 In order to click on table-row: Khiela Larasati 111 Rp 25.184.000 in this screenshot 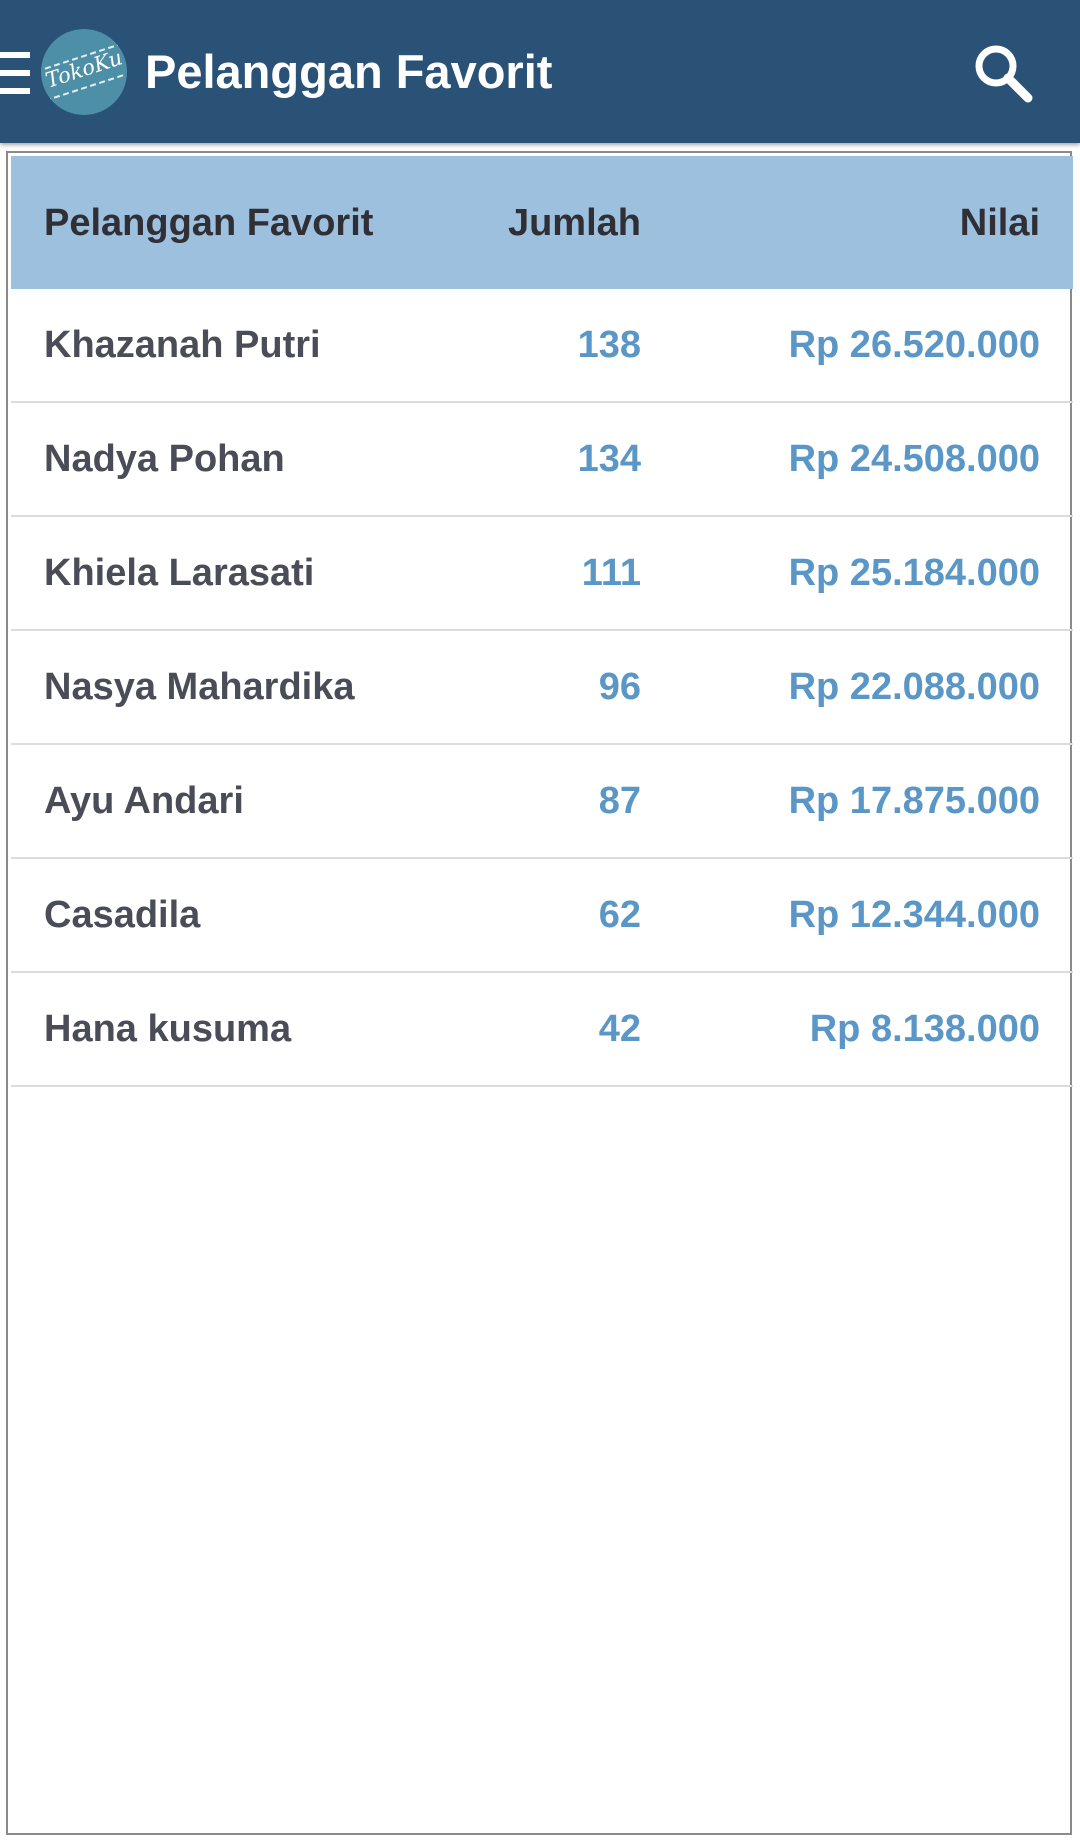, I will do `click(542, 574)`.